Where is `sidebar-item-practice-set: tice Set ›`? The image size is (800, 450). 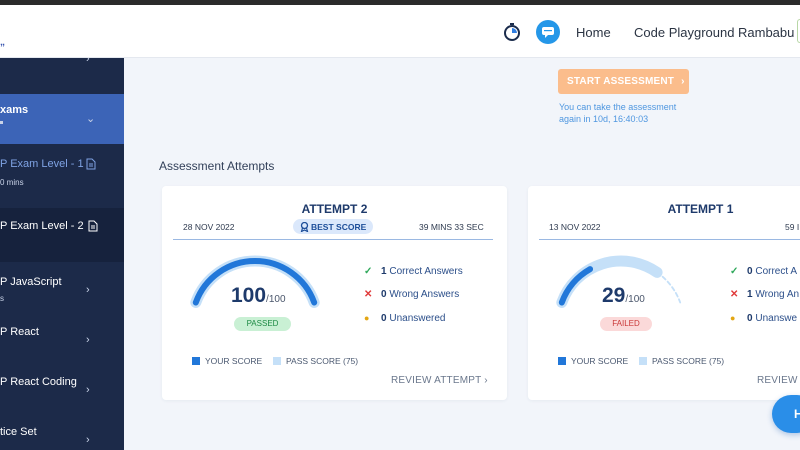 sidebar-item-practice-set: tice Set › is located at coordinates (62, 431).